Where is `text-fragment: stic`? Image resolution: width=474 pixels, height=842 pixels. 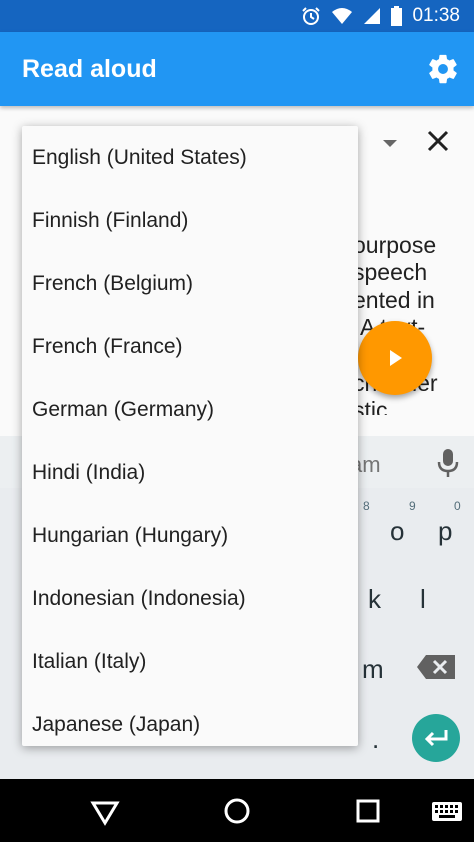
text-fragment: stic is located at coordinates (370, 406).